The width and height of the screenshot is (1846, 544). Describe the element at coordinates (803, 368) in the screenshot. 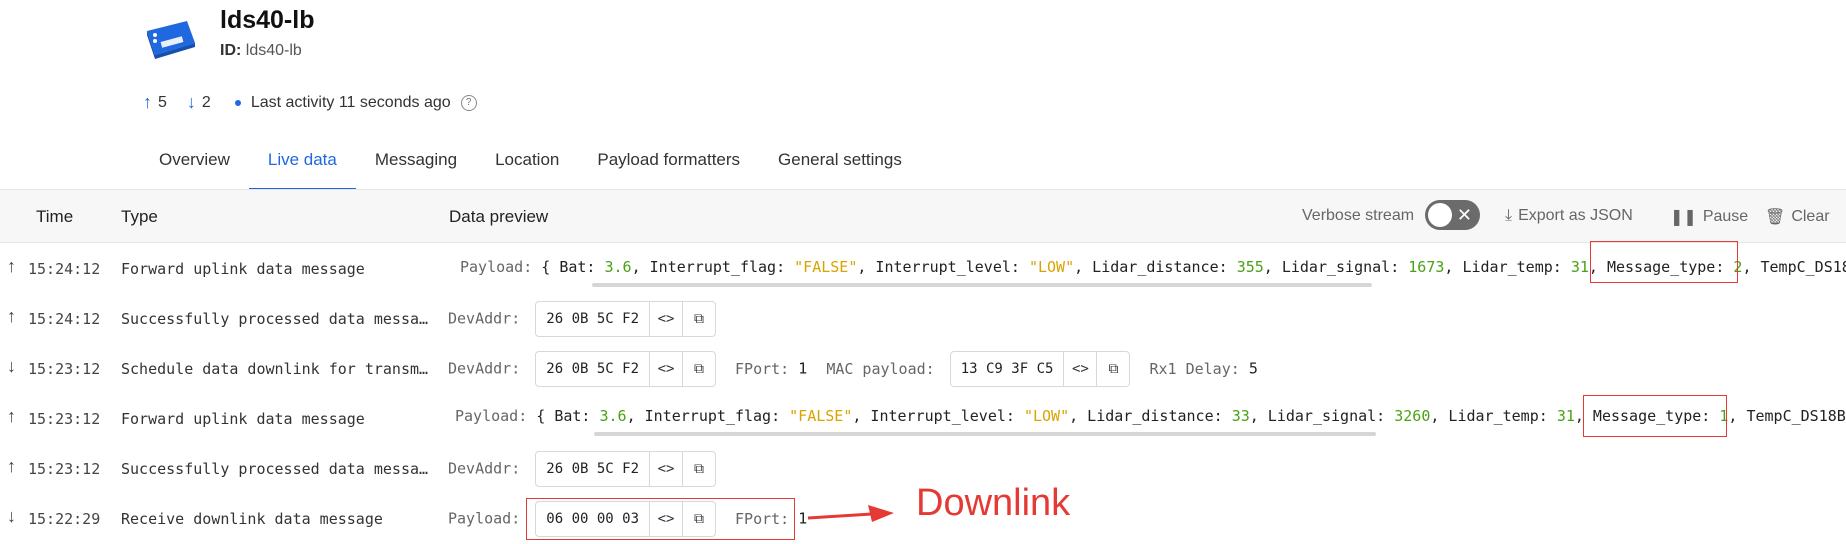

I see `fport-value: 1` at that location.